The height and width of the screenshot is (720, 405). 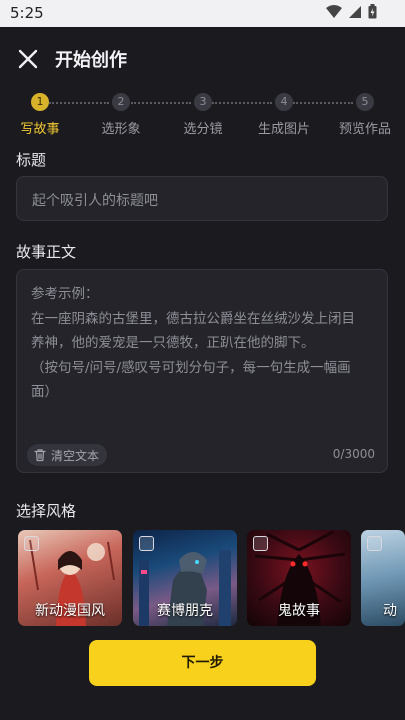 What do you see at coordinates (121, 129) in the screenshot?
I see `step-label: 选形象` at bounding box center [121, 129].